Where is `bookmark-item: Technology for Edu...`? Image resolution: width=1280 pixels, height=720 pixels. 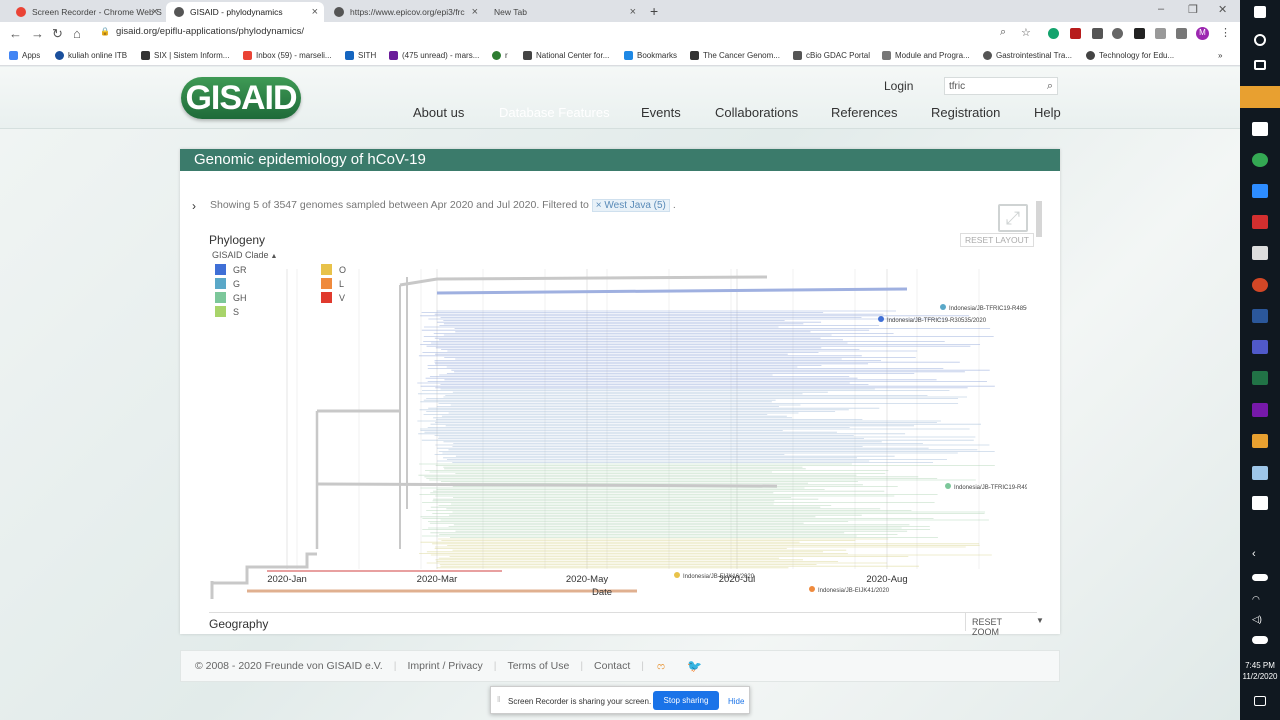 bookmark-item: Technology for Edu... is located at coordinates (1130, 55).